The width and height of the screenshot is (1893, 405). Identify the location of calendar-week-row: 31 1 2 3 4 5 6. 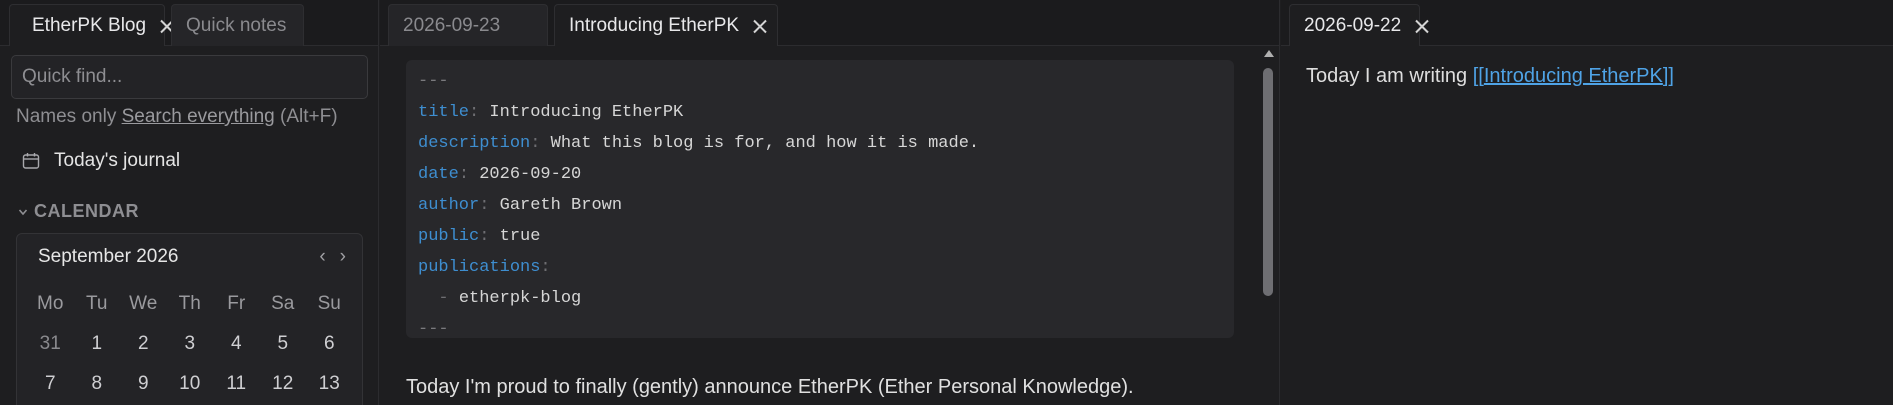
(190, 344).